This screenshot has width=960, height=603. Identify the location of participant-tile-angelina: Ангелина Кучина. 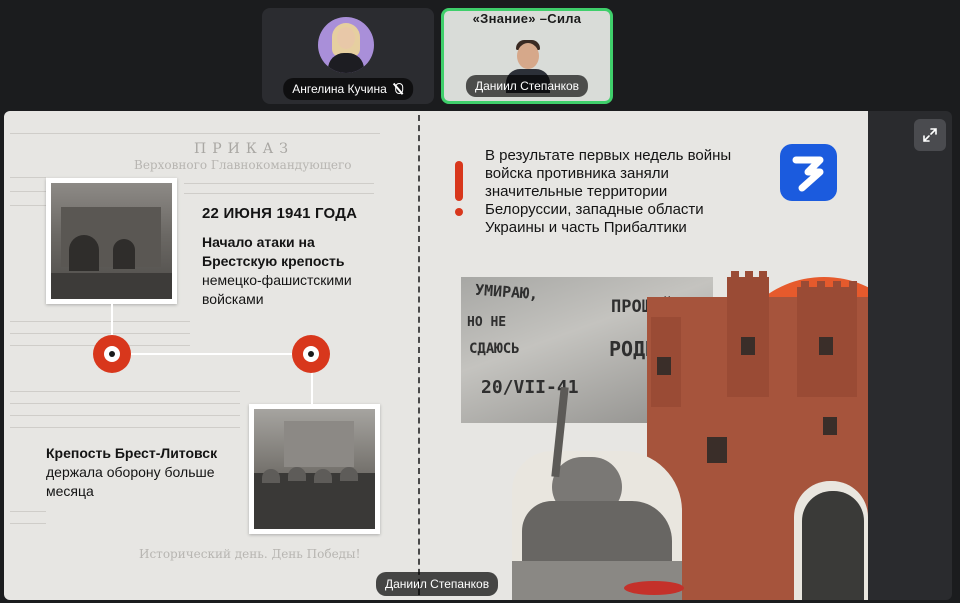
(348, 56).